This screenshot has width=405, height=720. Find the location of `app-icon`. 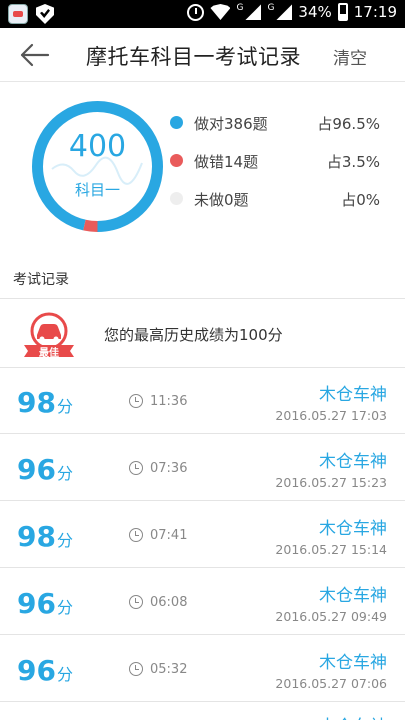

app-icon is located at coordinates (18, 14).